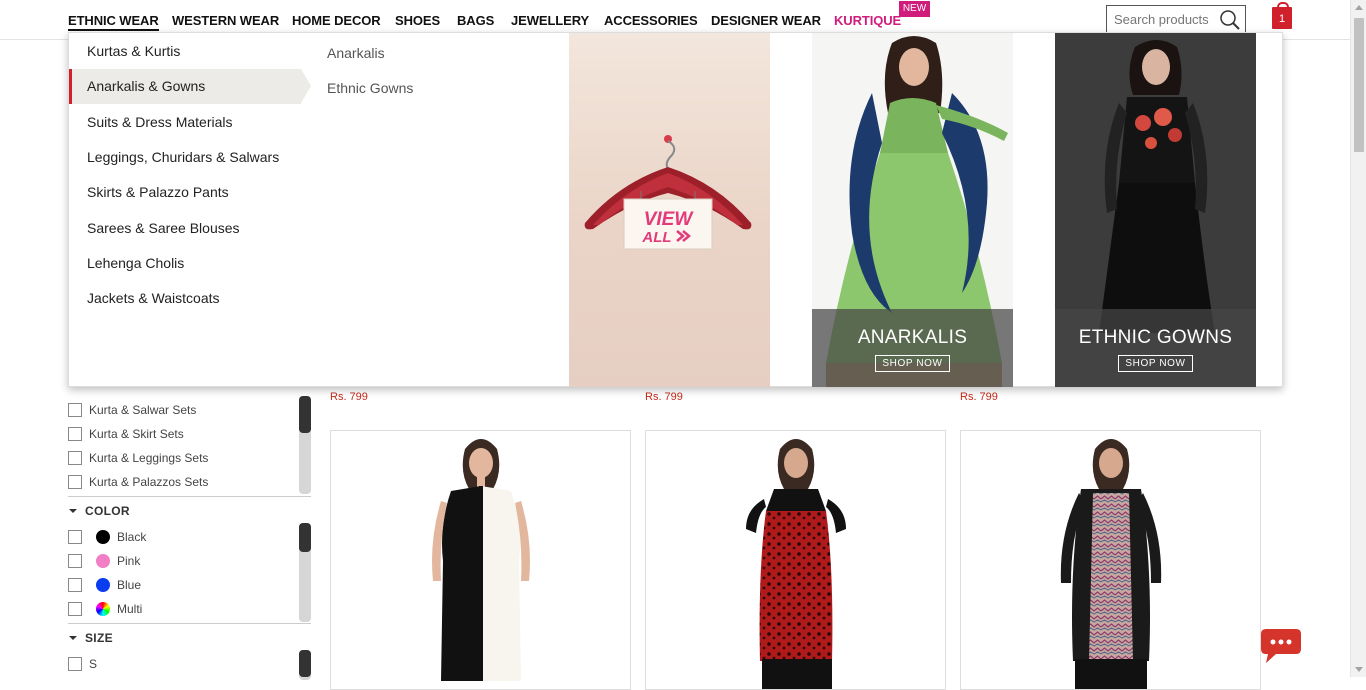 This screenshot has height=690, width=1366. Describe the element at coordinates (185, 157) in the screenshot. I see `category-leggings-churidars-salwars: Leggings, Churidars & Salwars` at that location.